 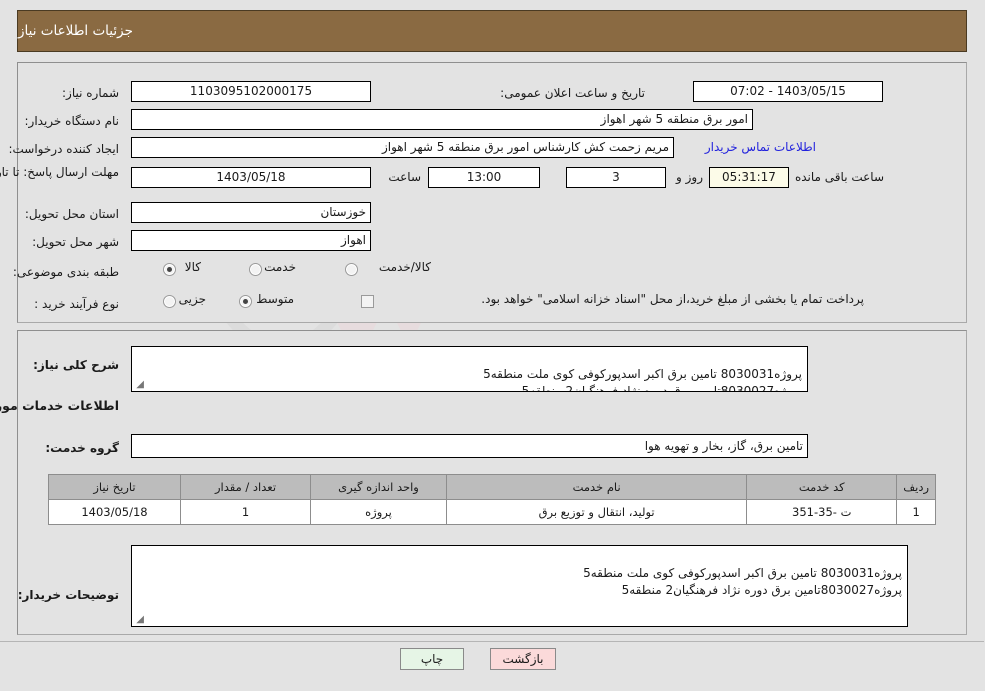 I want to click on description-label: شرح کلی نیاز:, so click(x=77, y=365).